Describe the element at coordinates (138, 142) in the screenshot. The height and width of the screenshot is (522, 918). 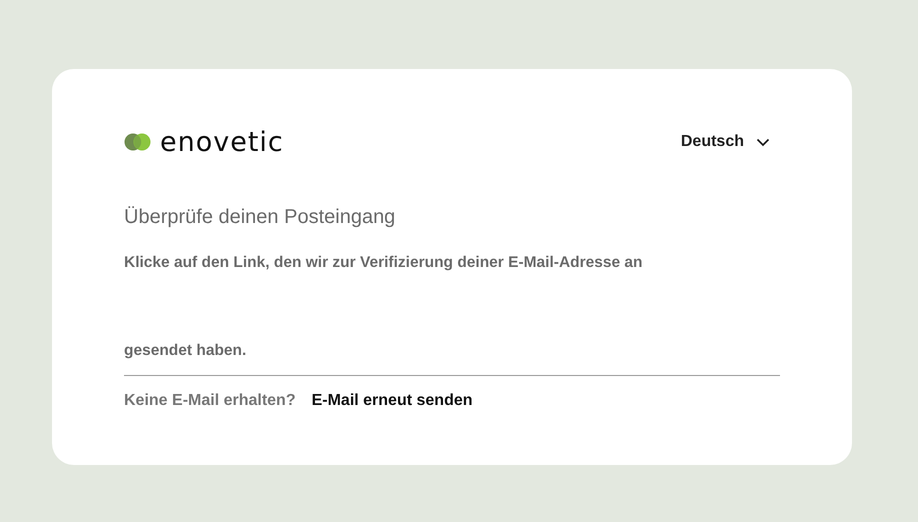
I see `logo-icon` at that location.